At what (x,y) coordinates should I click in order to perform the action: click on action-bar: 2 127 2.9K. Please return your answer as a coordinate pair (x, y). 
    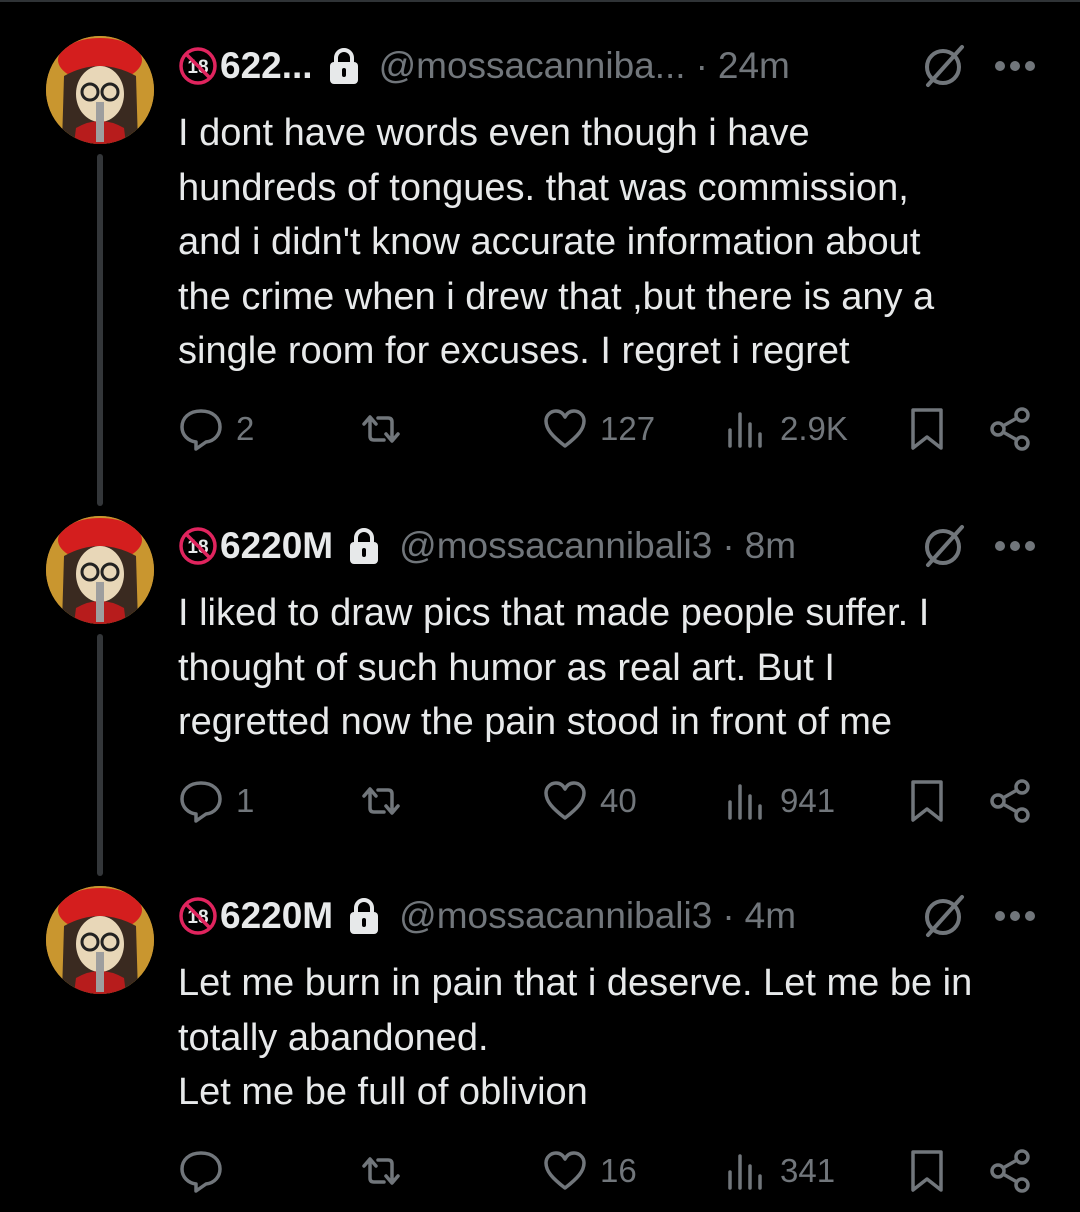
    Looking at the image, I should click on (608, 429).